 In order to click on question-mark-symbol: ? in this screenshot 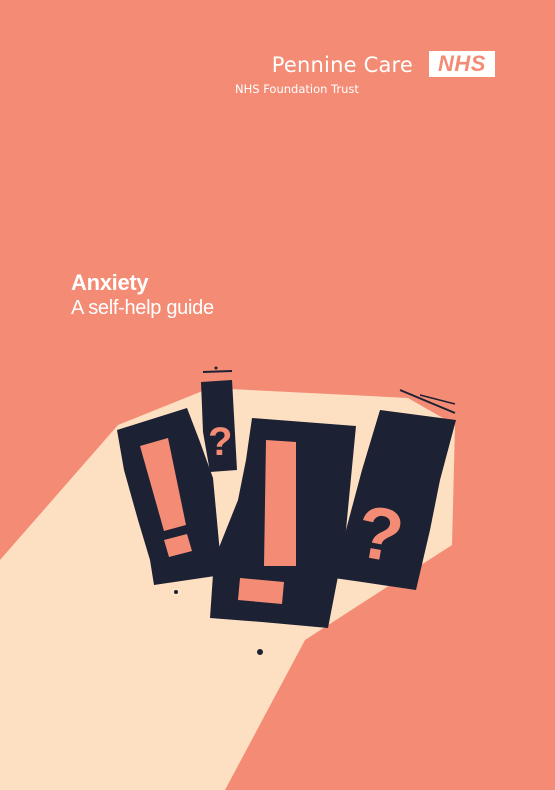, I will do `click(220, 442)`.